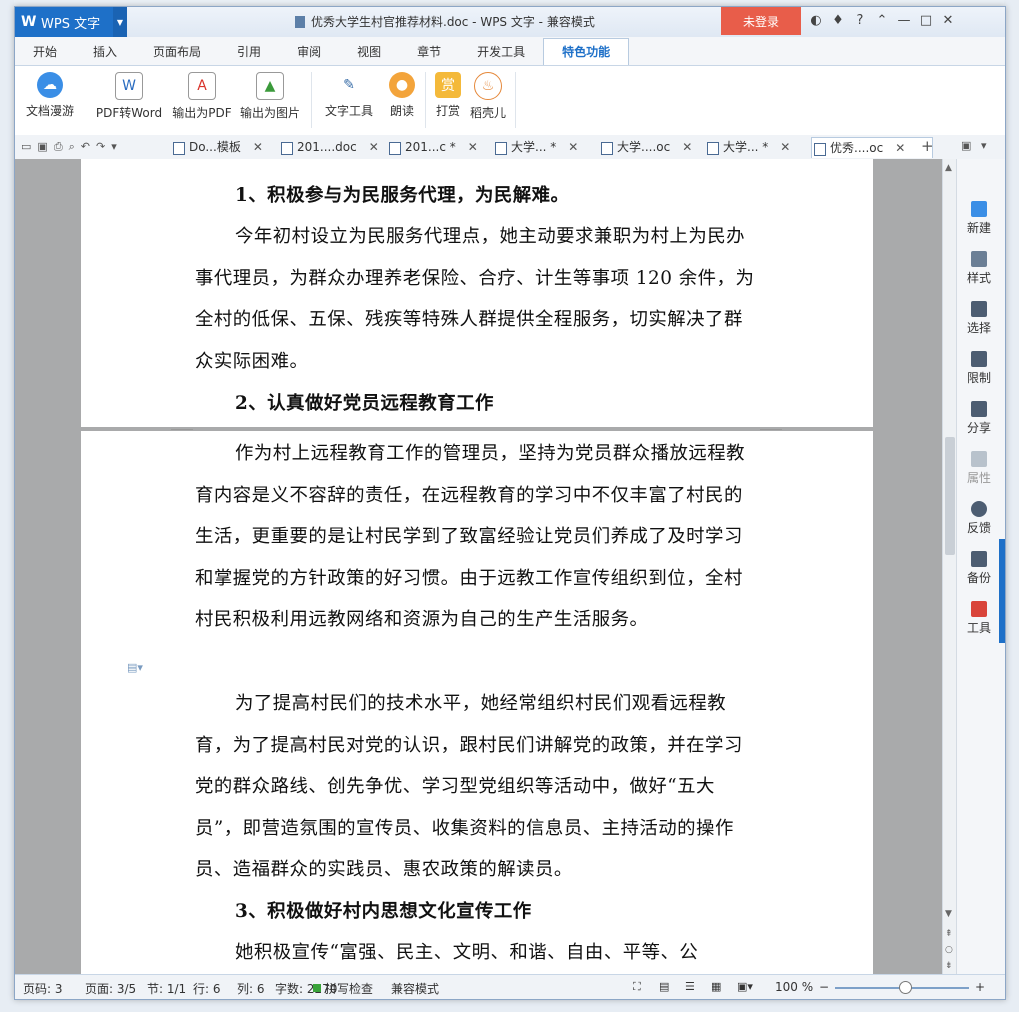 Image resolution: width=1019 pixels, height=1012 pixels. What do you see at coordinates (432, 147) in the screenshot?
I see `doc-tab: 201...c * ✕` at bounding box center [432, 147].